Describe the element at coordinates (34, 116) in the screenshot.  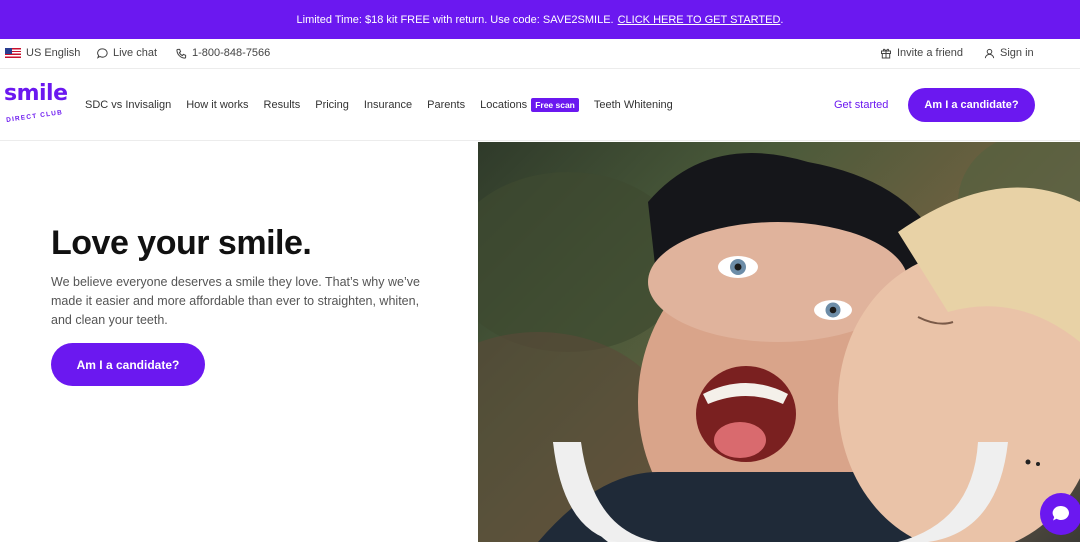
I see `logo-sub: DIRECT CLUB` at that location.